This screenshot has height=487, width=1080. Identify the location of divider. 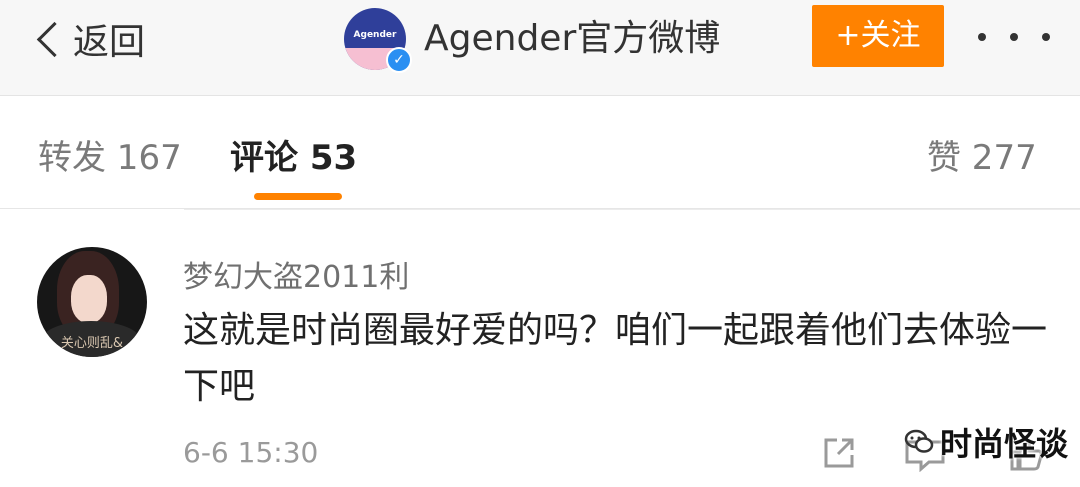
(632, 209).